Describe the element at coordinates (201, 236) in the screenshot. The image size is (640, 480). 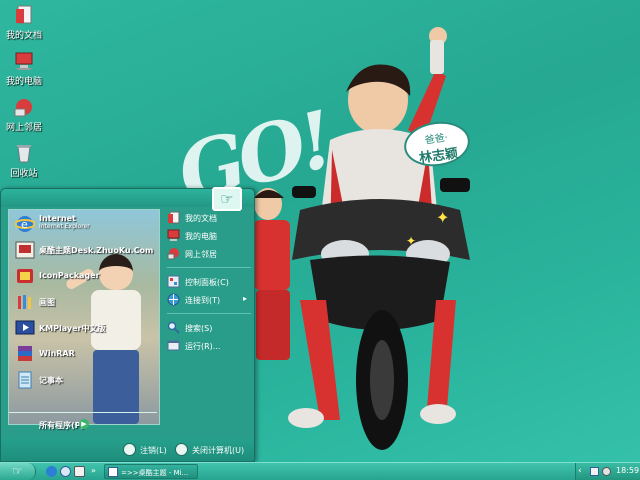
I see `place-label: 我的电脑` at that location.